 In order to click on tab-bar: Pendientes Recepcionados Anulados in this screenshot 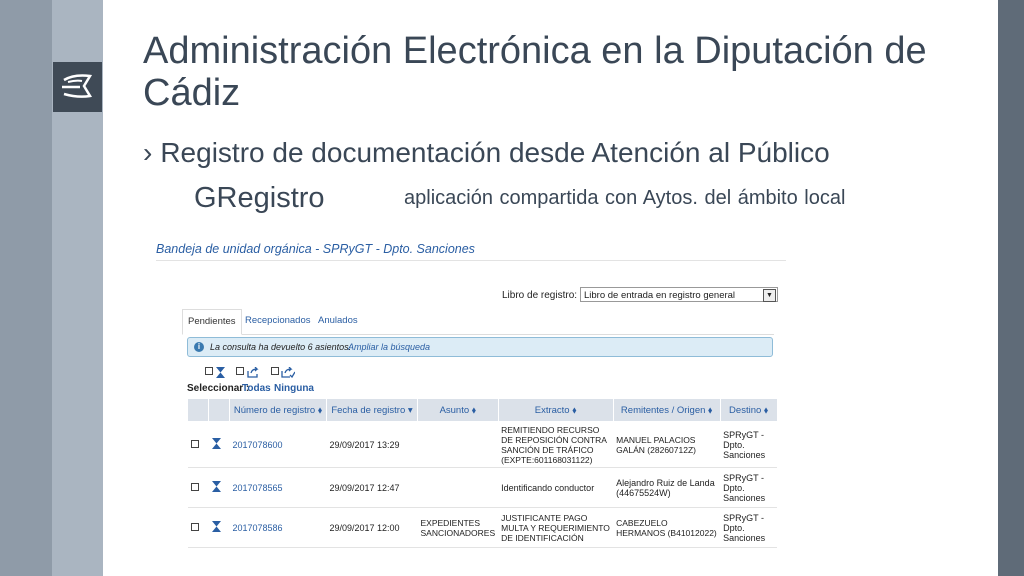, I will do `click(478, 322)`.